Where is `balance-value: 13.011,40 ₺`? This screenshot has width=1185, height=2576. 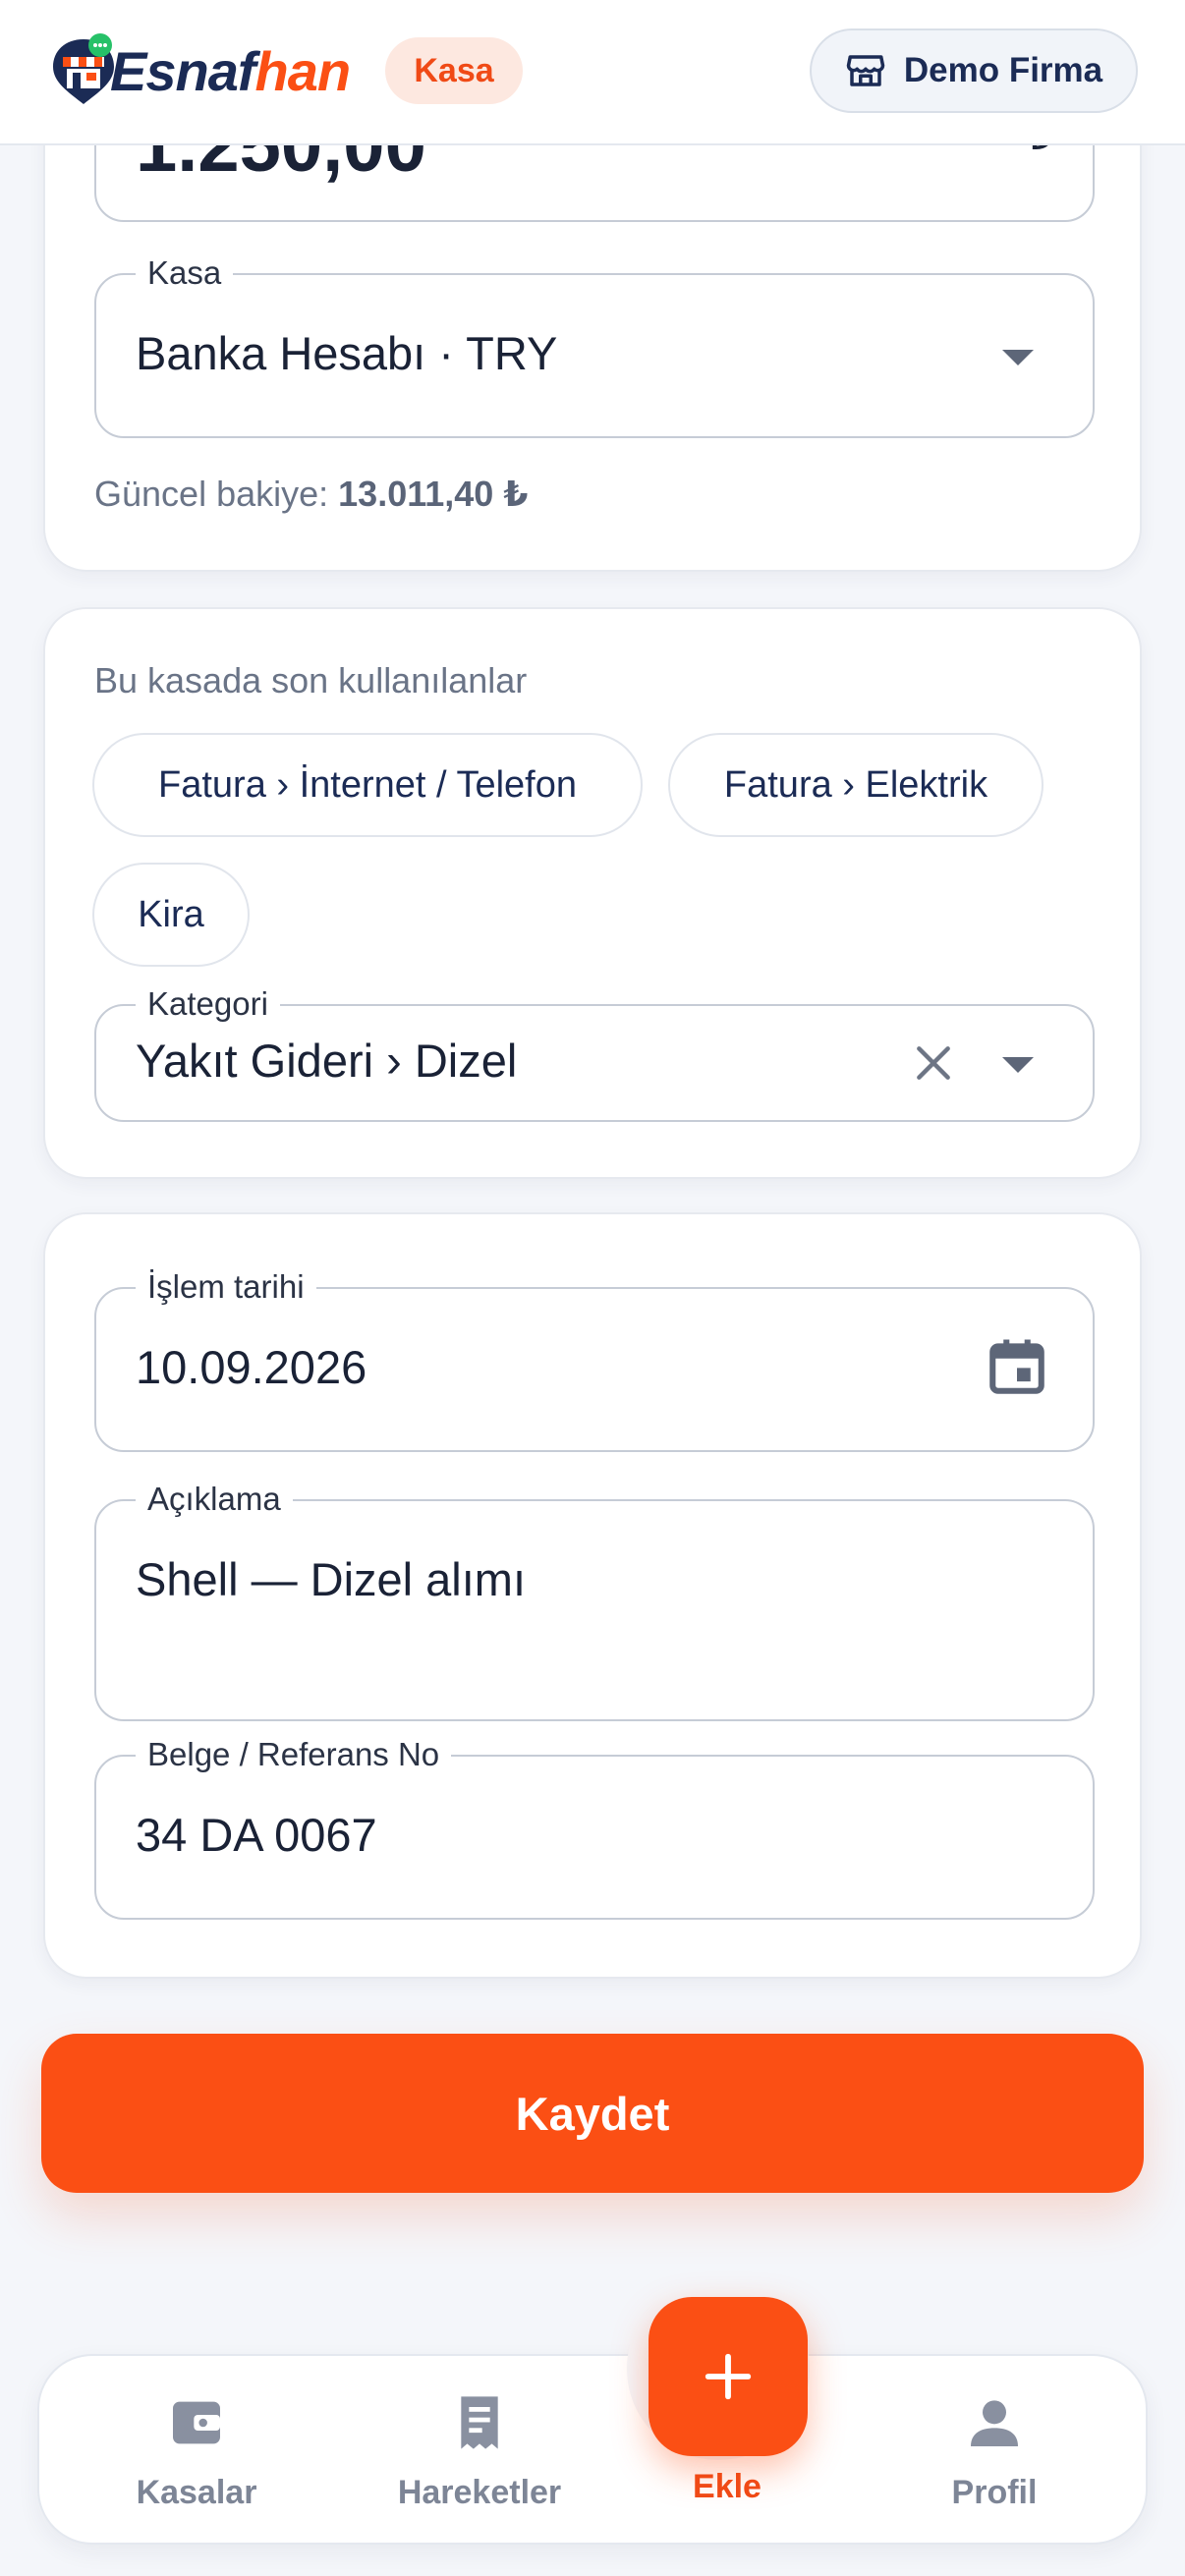 balance-value: 13.011,40 ₺ is located at coordinates (434, 494).